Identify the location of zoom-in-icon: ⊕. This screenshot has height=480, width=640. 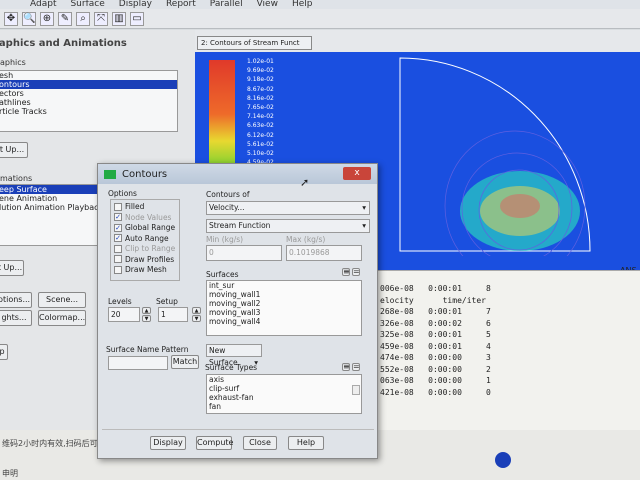
(47, 18).